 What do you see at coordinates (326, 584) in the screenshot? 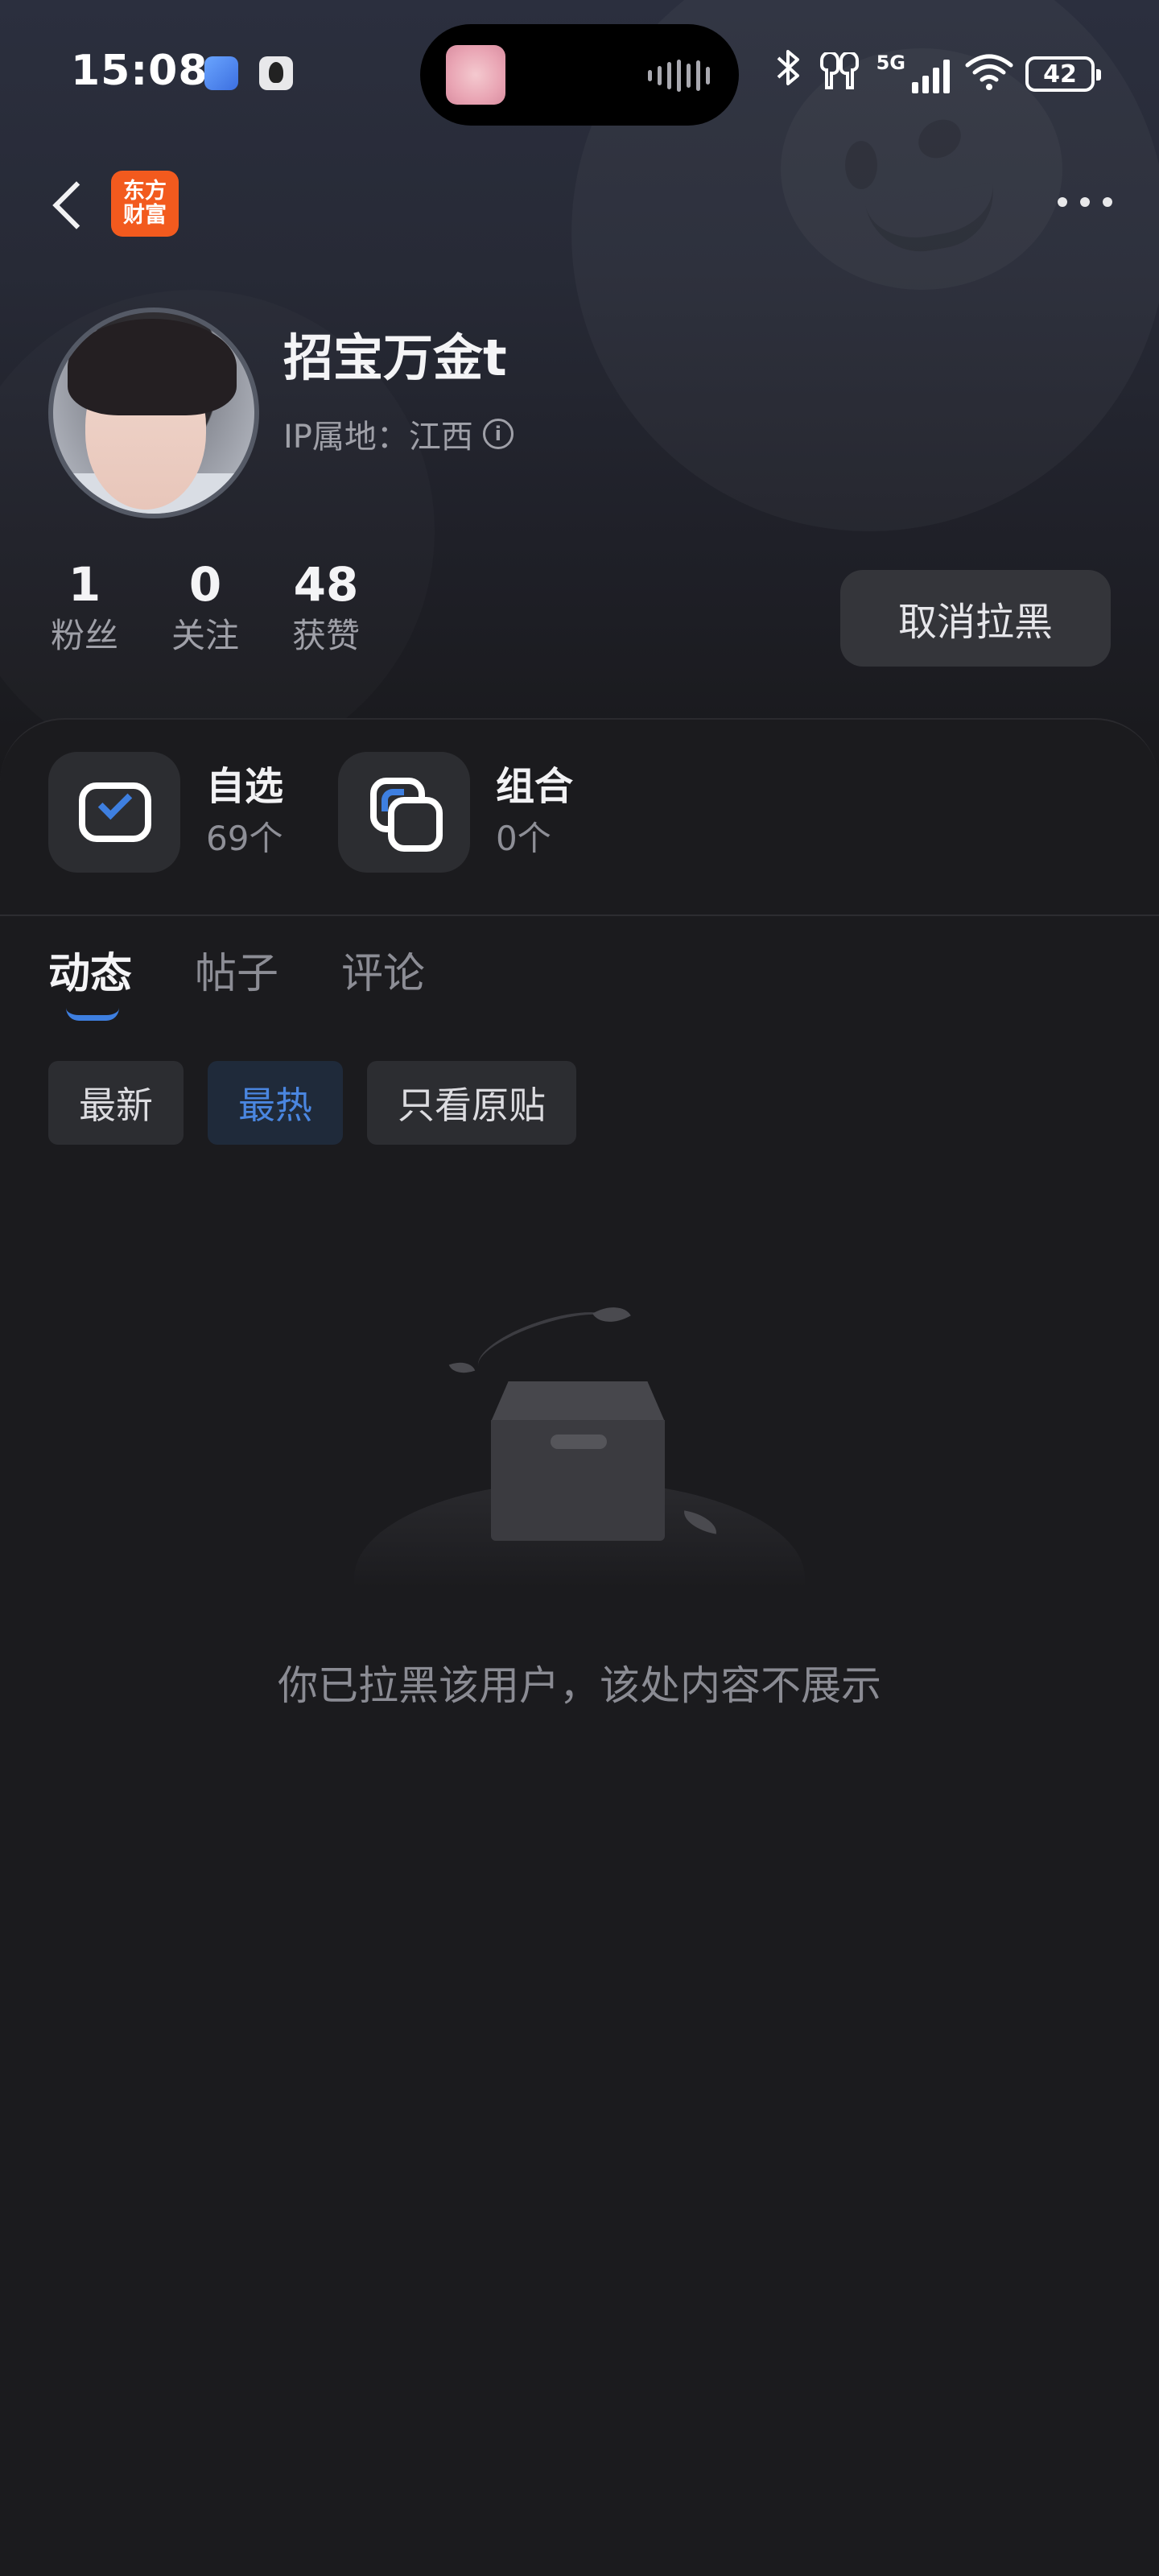
I see `stat-value: 48` at bounding box center [326, 584].